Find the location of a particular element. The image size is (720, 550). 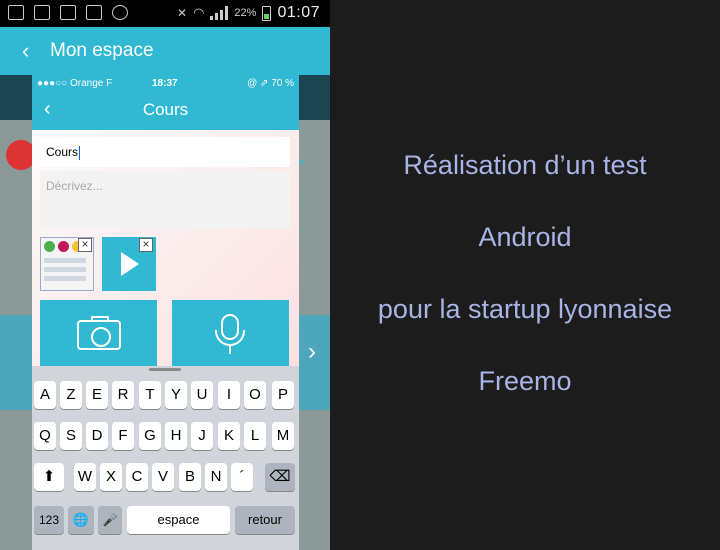

key-y: Y is located at coordinates (176, 395).